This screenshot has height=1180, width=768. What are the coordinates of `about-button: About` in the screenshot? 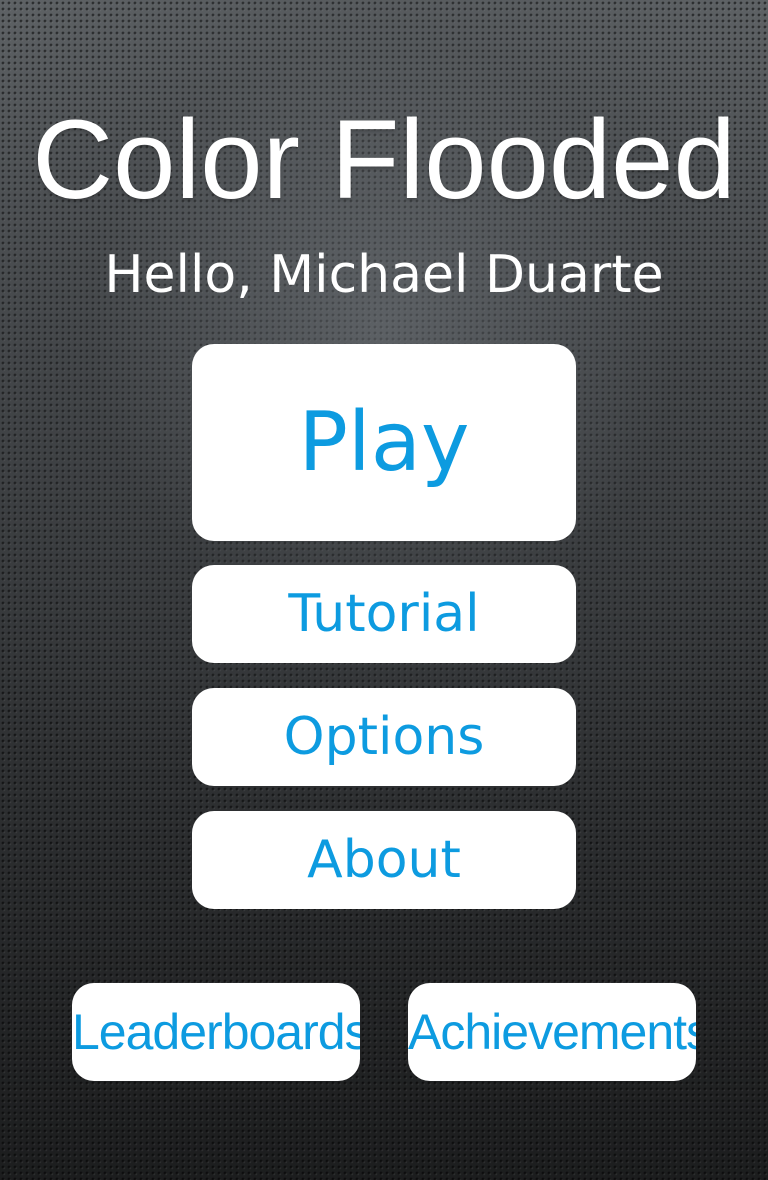 It's located at (384, 860).